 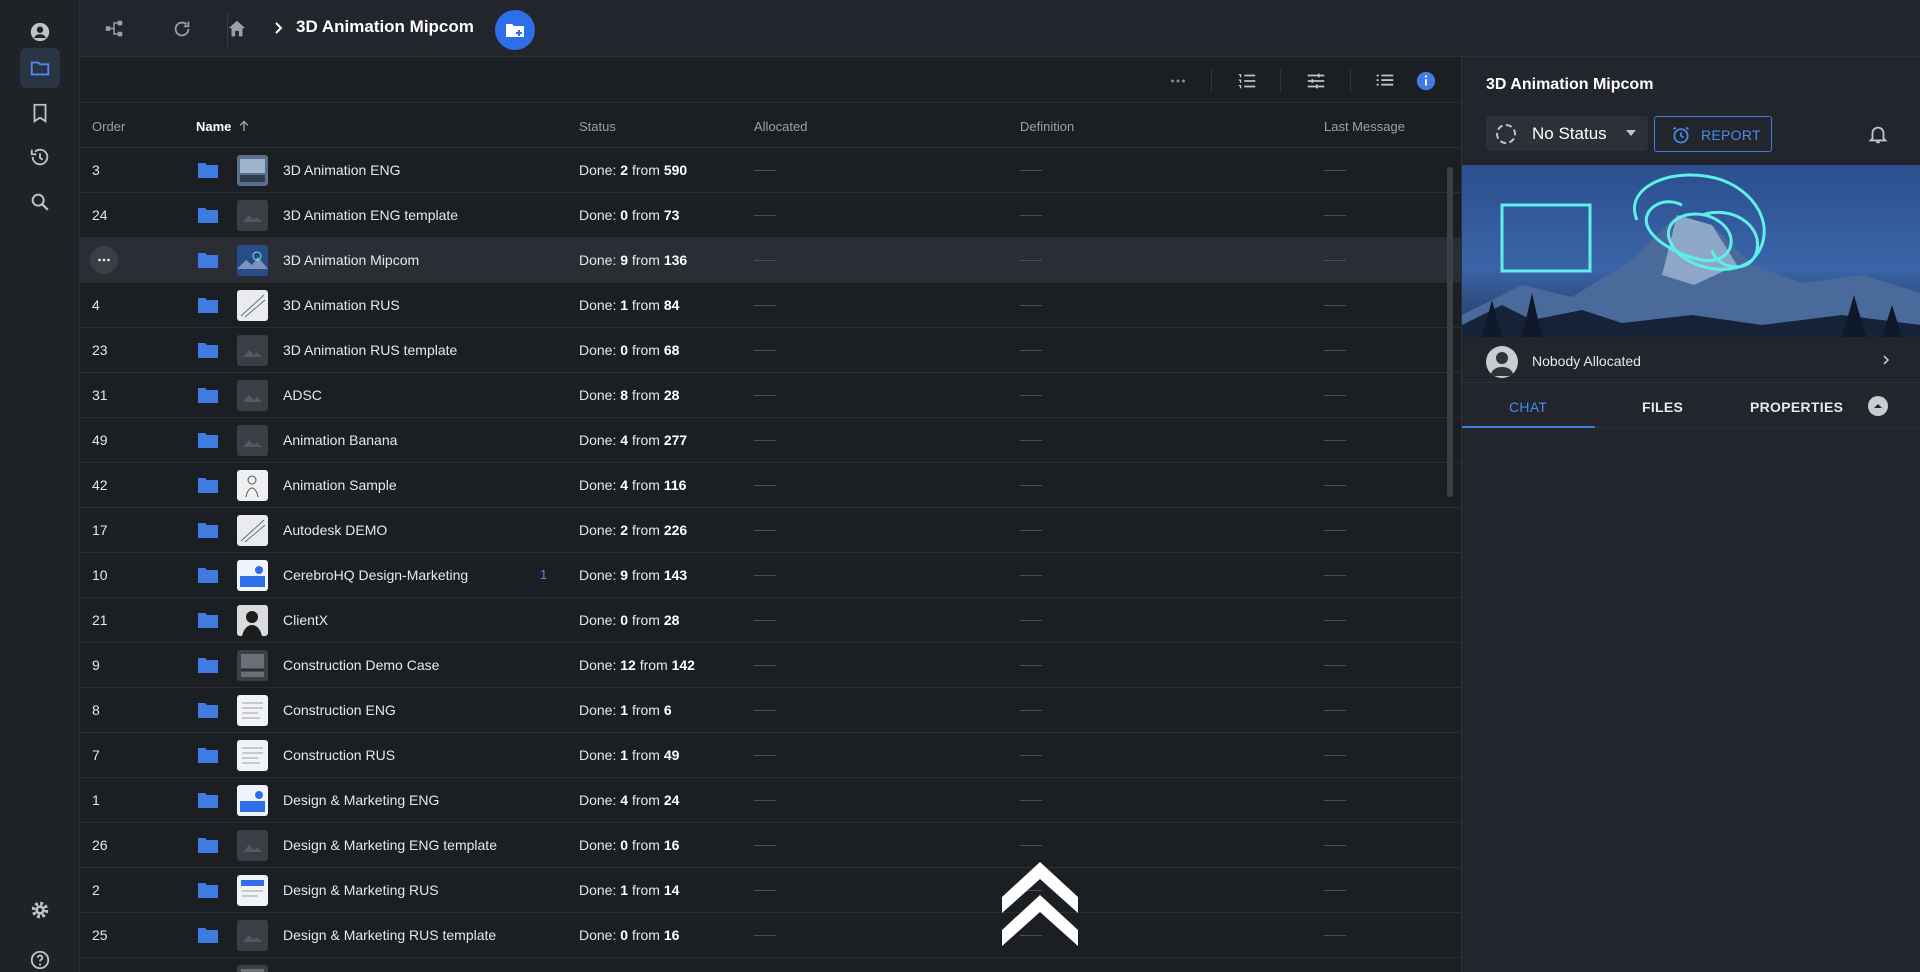 What do you see at coordinates (770, 710) in the screenshot?
I see `table-row: 8 Construction ENG Done: 1 from 6` at bounding box center [770, 710].